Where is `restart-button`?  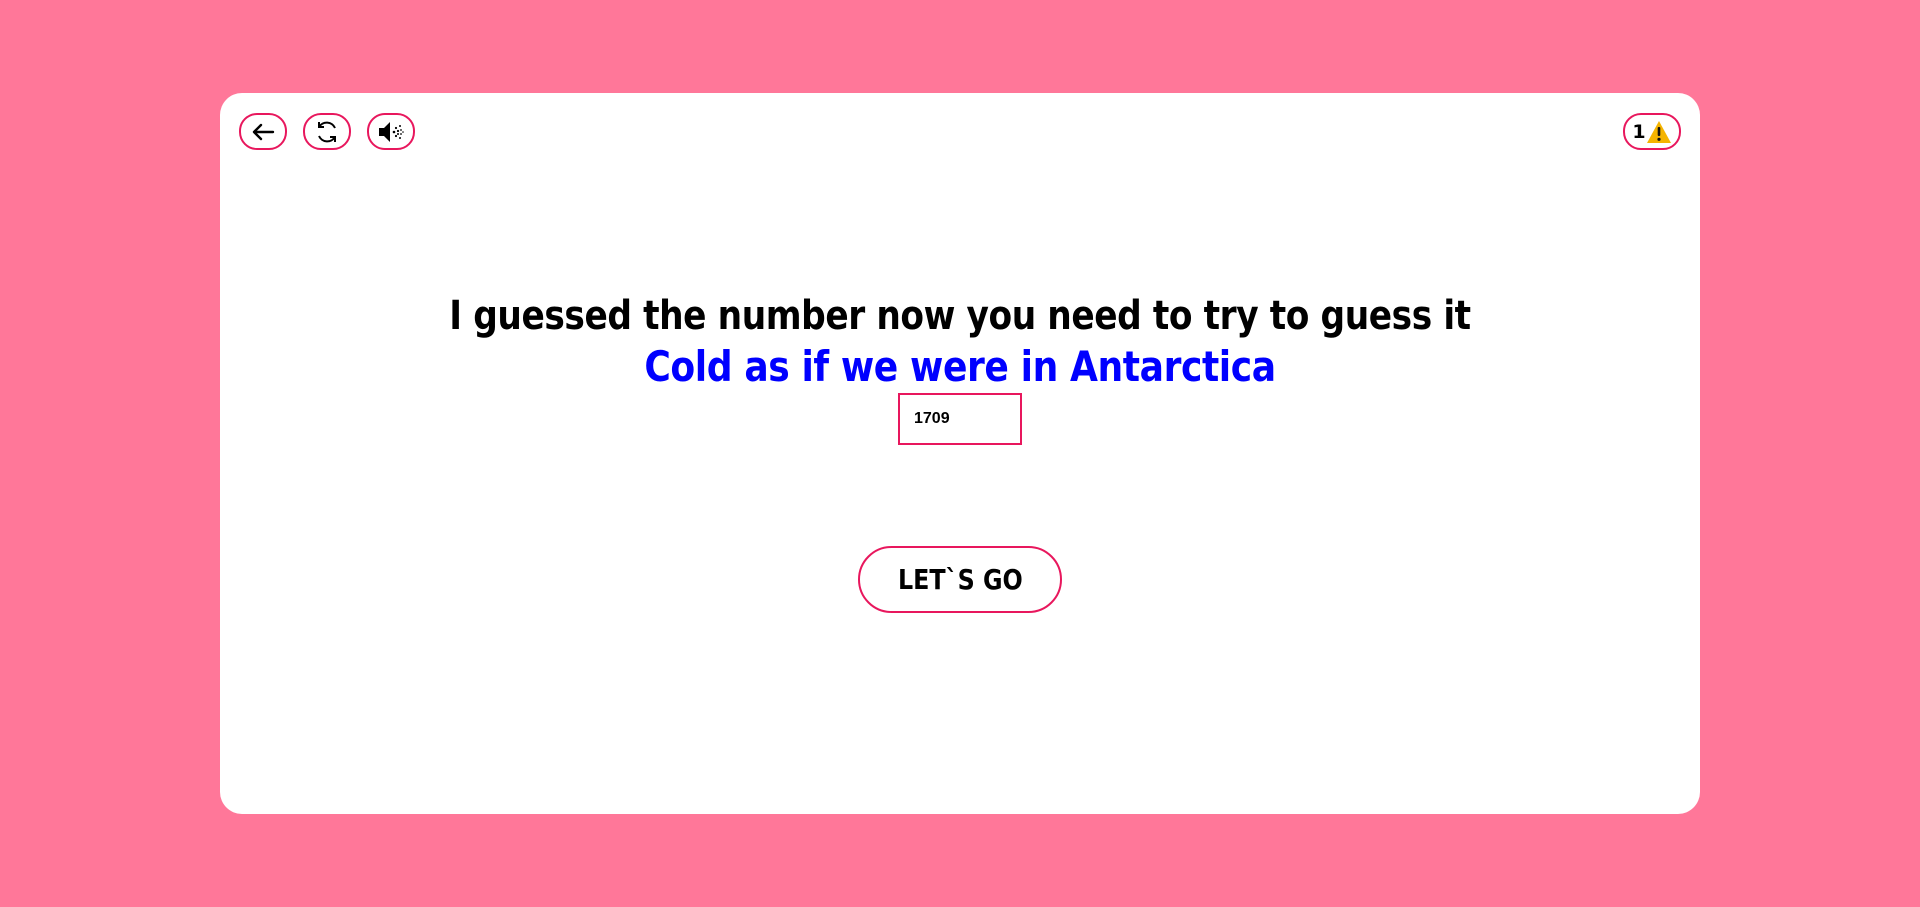 restart-button is located at coordinates (327, 131).